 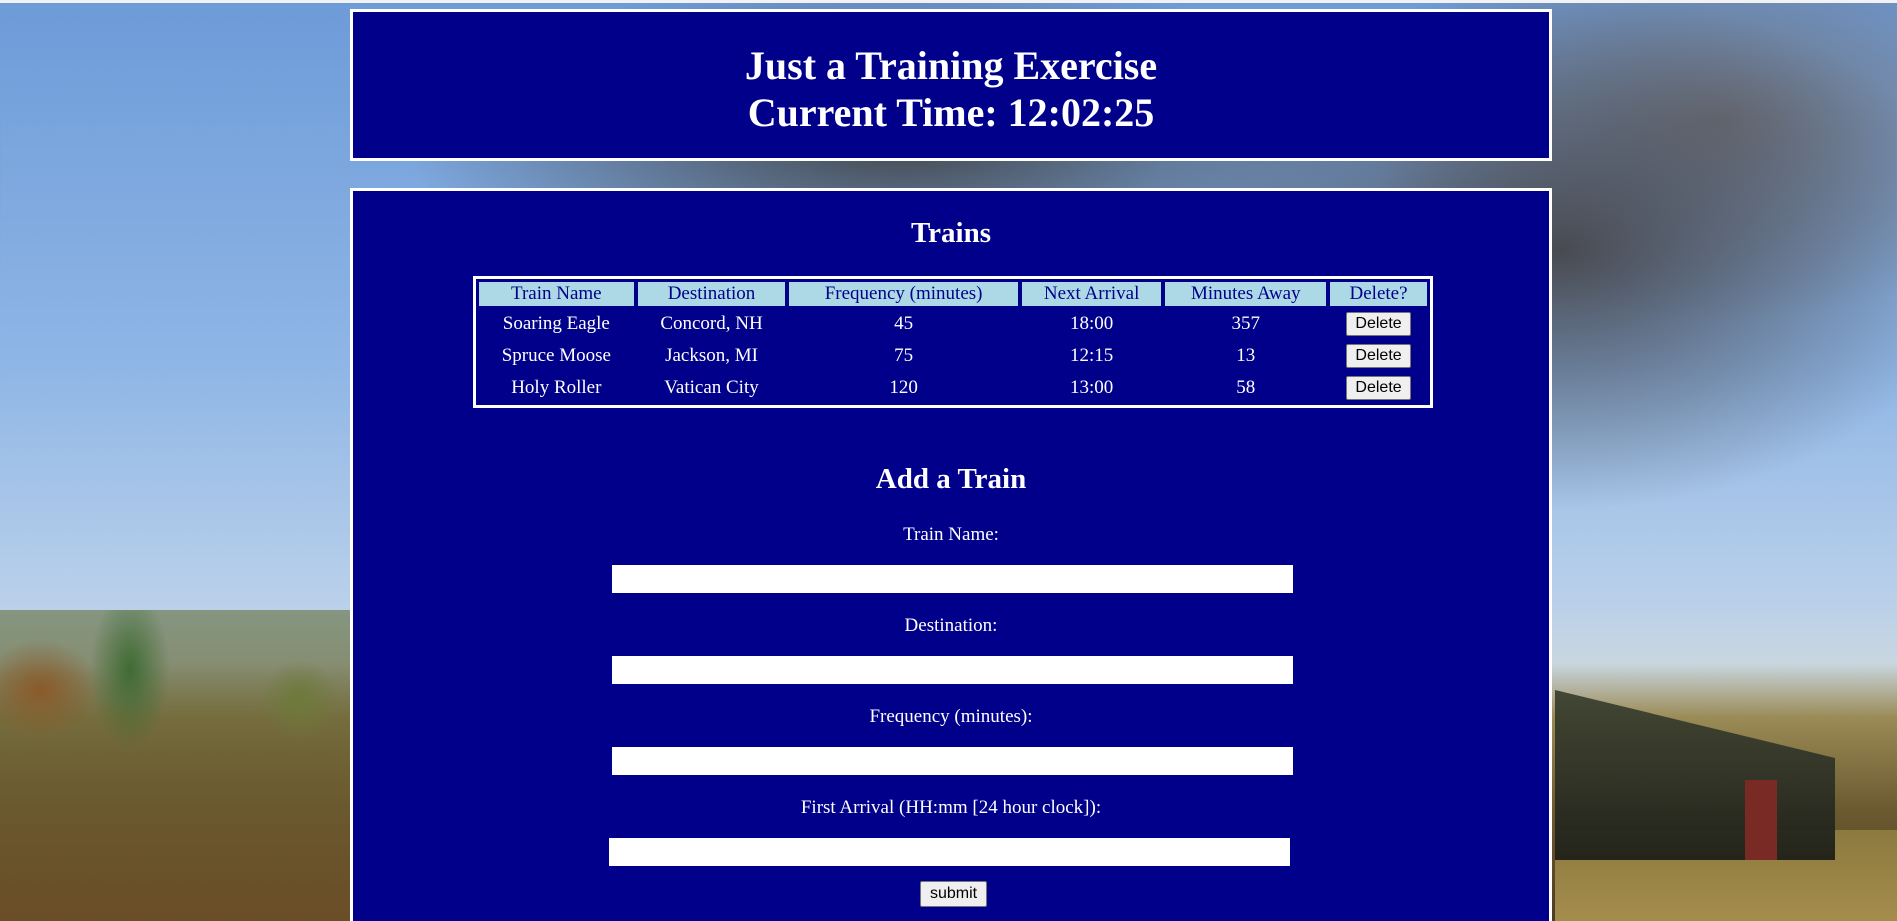 I want to click on cell-next-arrival: 13:00, so click(x=1092, y=387).